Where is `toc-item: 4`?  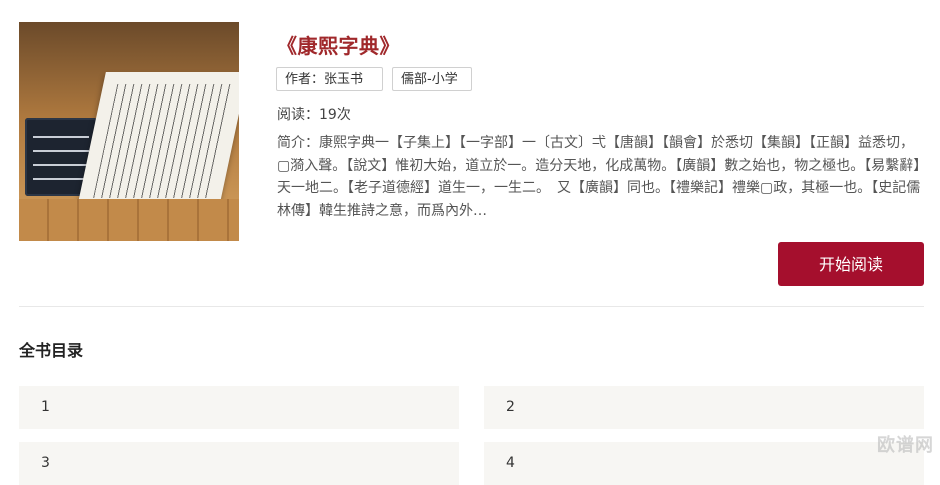
toc-item: 4 is located at coordinates (704, 463).